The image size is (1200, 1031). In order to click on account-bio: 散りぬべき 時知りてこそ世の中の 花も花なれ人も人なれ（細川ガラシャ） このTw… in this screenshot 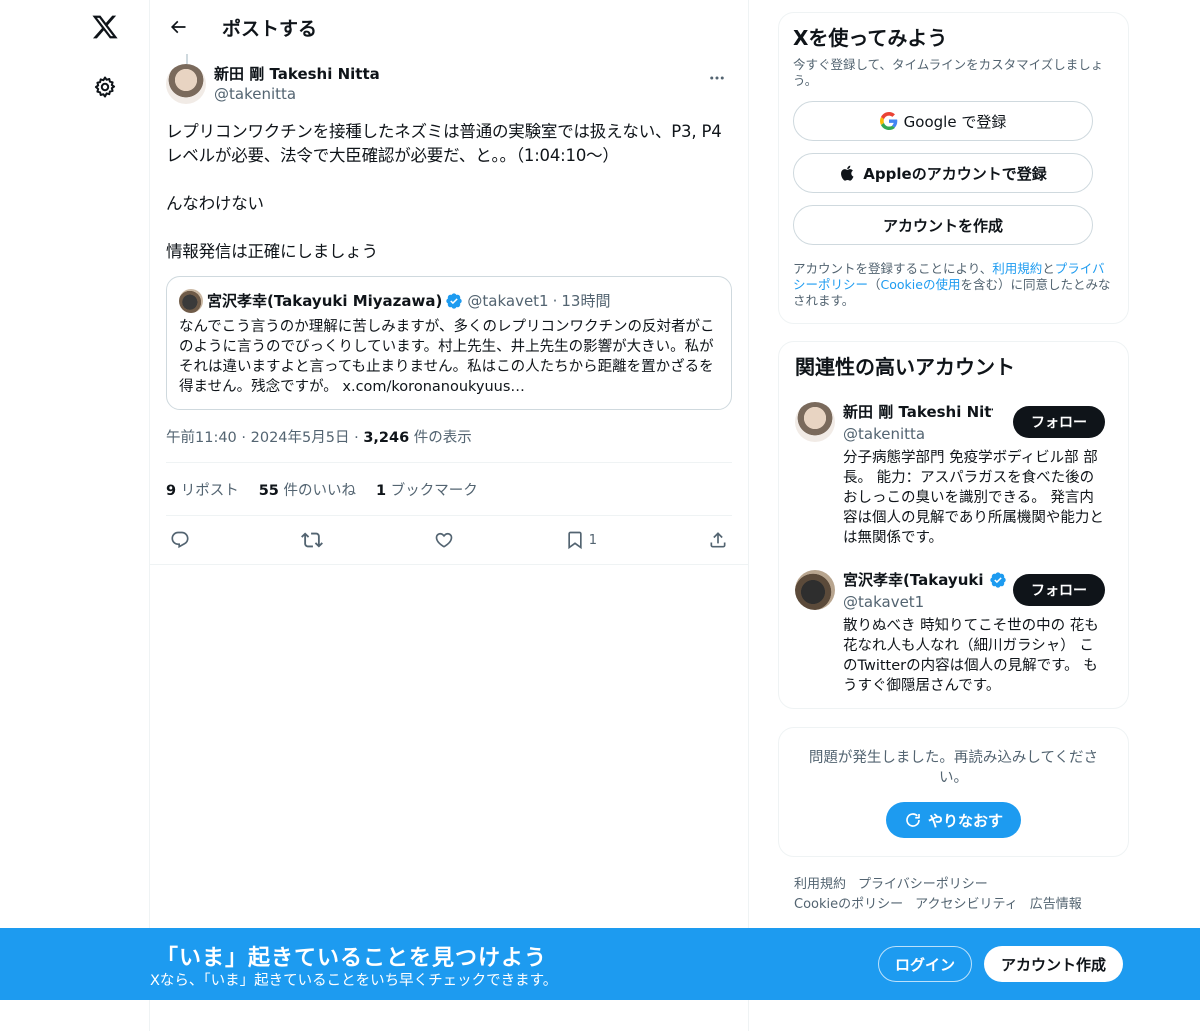, I will do `click(971, 656)`.